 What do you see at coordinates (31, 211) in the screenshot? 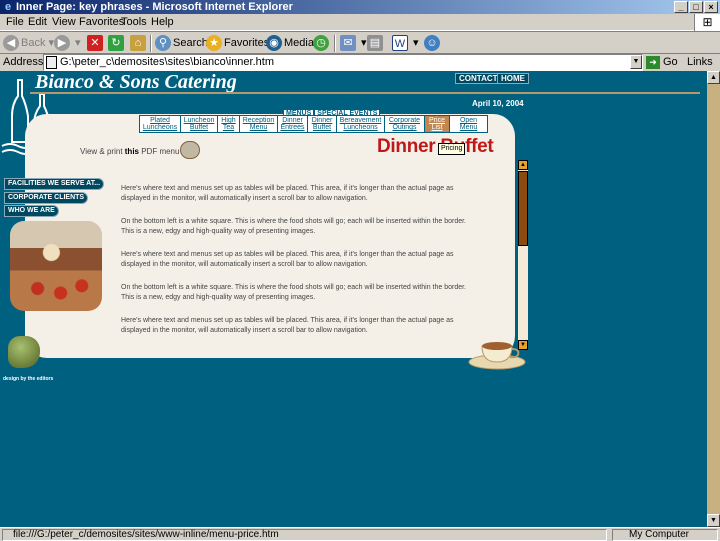
I see `sidenav-who-we-are: WHO WE ARE` at bounding box center [31, 211].